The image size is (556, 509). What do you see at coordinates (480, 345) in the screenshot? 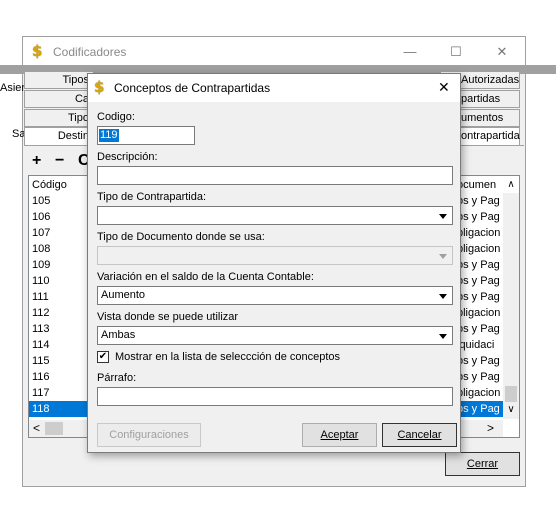
I see `table-cell-documento: iquidaci` at bounding box center [480, 345].